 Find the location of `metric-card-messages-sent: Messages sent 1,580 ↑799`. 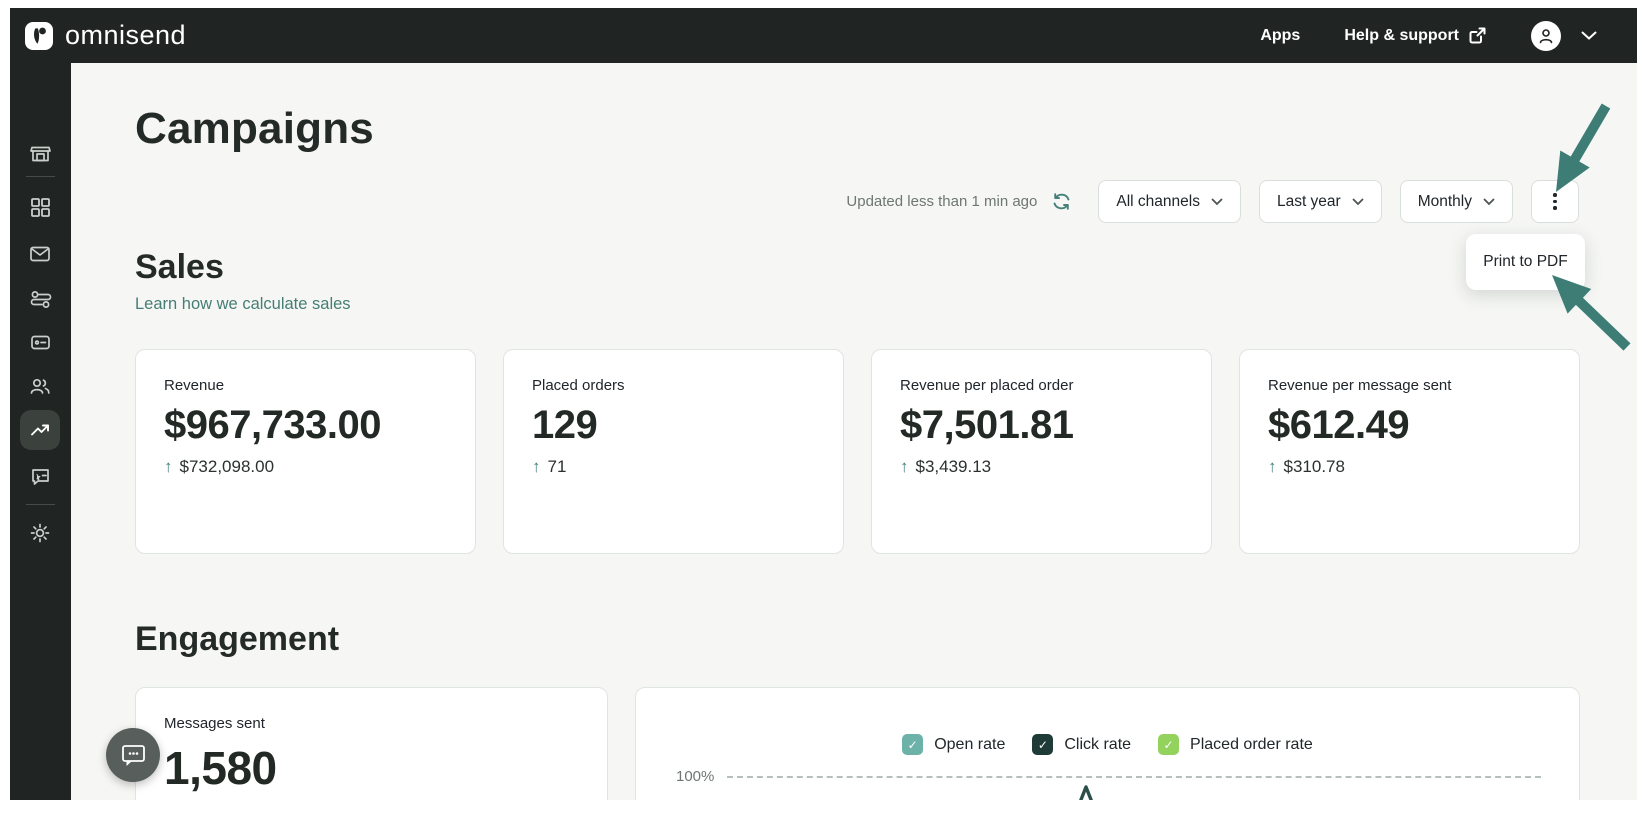

metric-card-messages-sent: Messages sent 1,580 ↑799 is located at coordinates (371, 743).